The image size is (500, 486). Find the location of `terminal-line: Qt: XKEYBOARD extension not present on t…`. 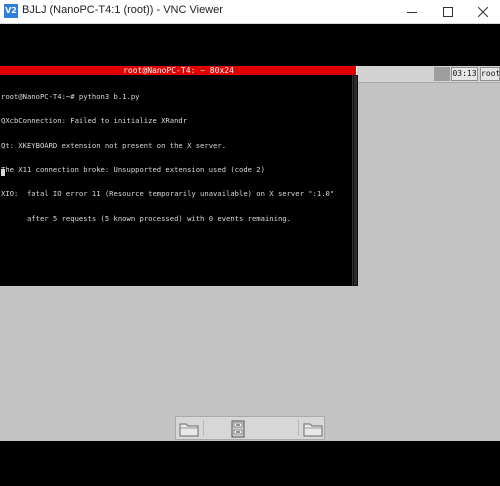

terminal-line: Qt: XKEYBOARD extension not present on t… is located at coordinates (114, 145).